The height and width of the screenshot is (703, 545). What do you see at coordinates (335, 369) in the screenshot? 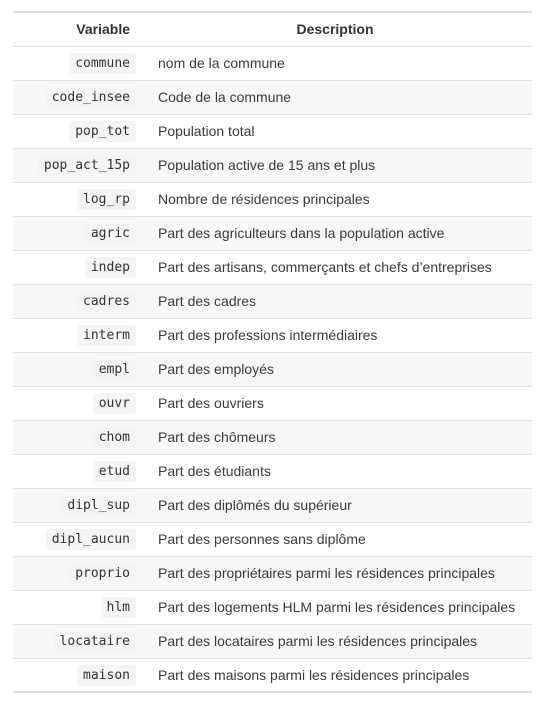
I see `description-cell: Part des employés` at bounding box center [335, 369].